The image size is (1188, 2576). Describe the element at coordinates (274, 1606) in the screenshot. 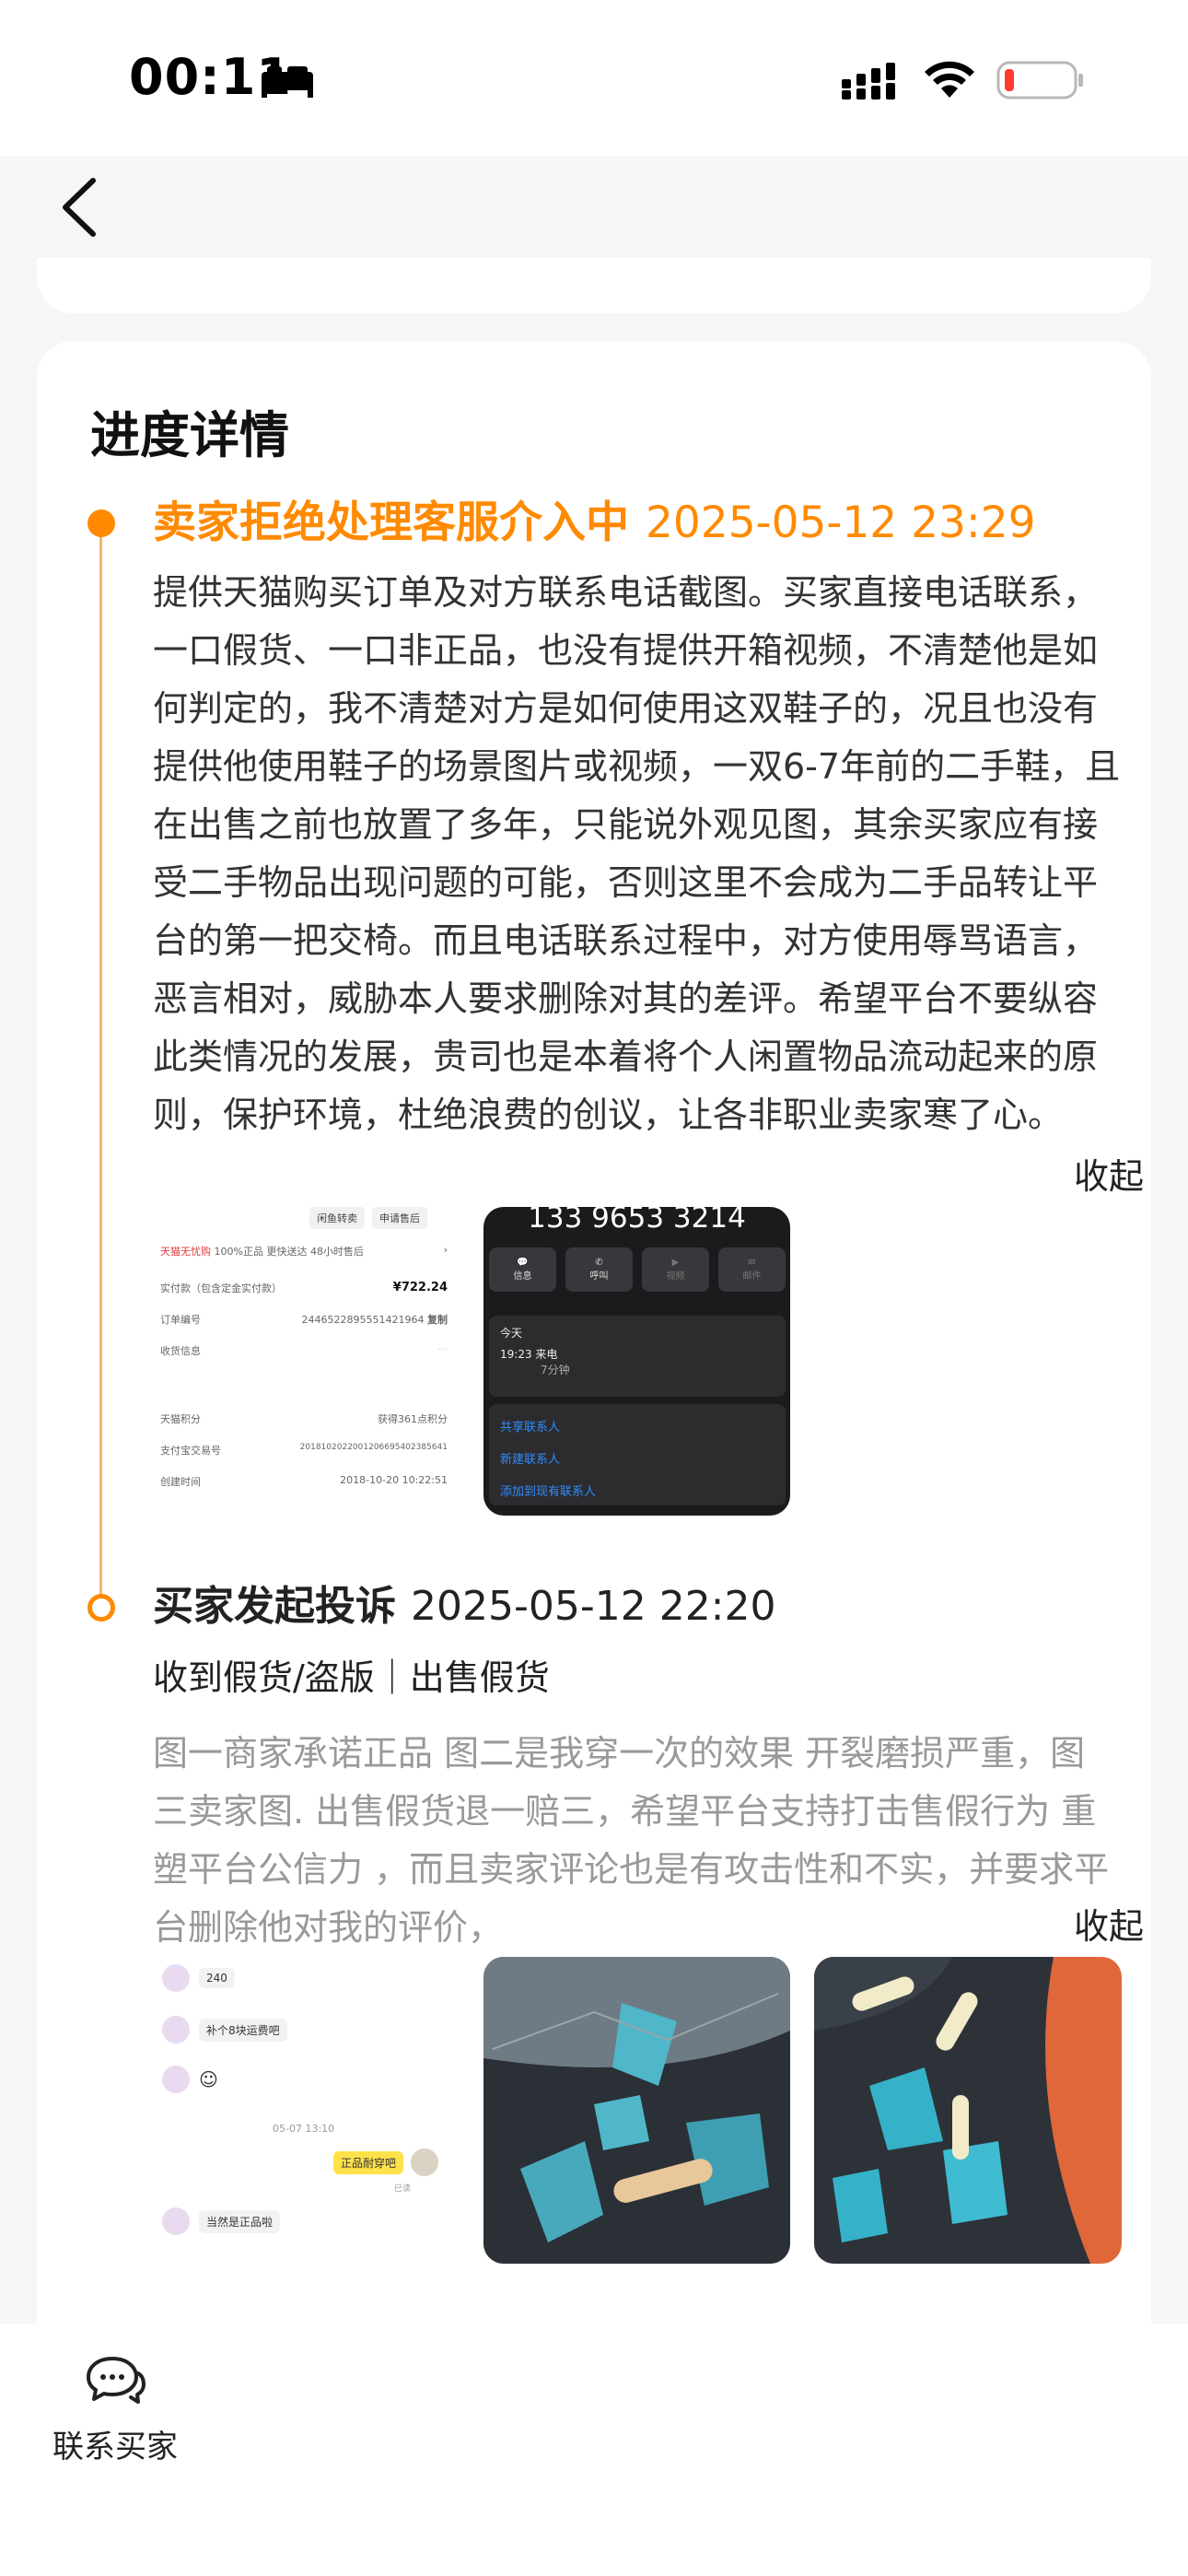

I see `event-2-title: 买家发起投诉` at that location.